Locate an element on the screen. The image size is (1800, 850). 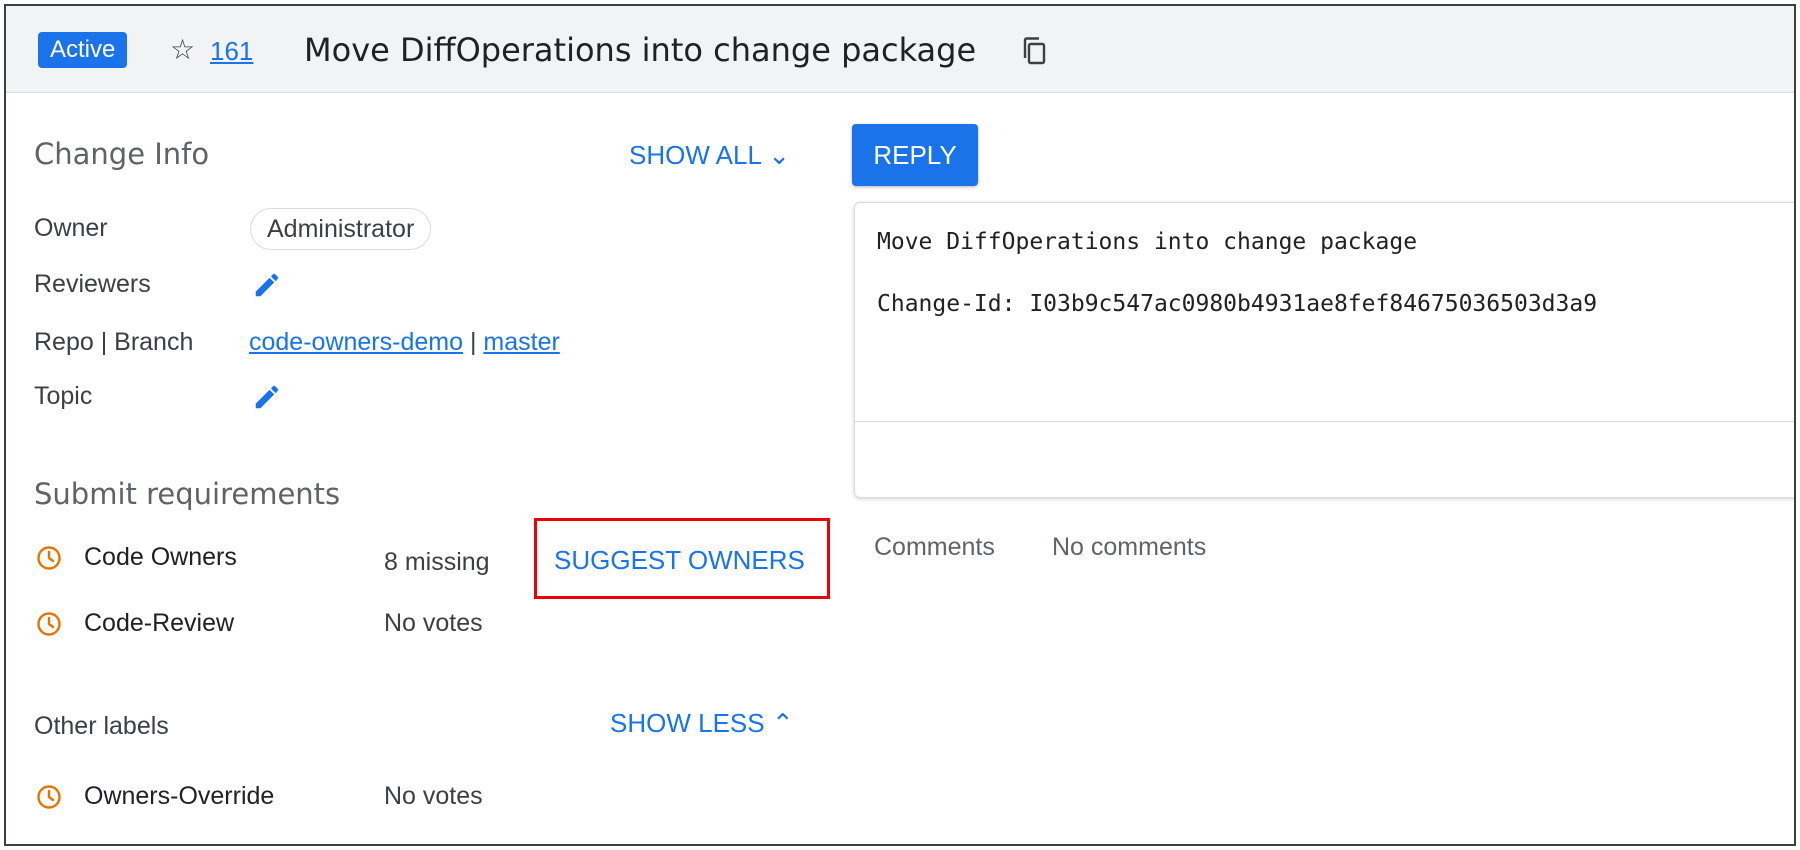
commit-card-divider is located at coordinates (1324, 421).